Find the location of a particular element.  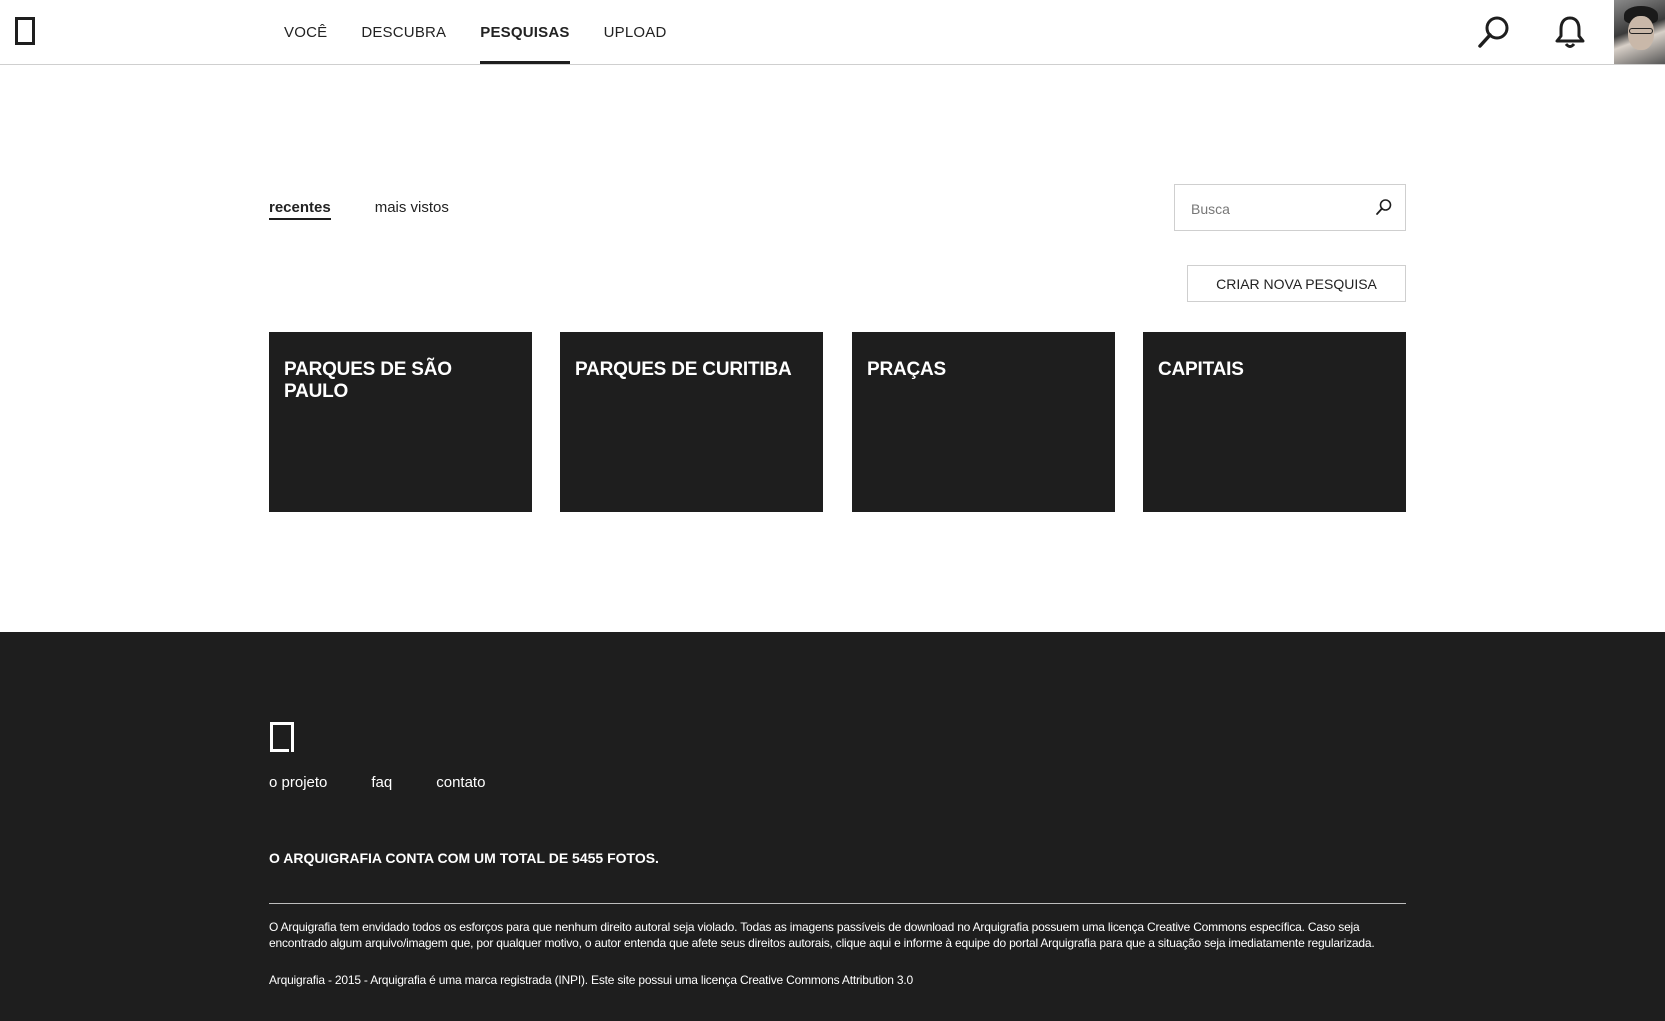

nav-item-voce: VOCÊ is located at coordinates (305, 32).